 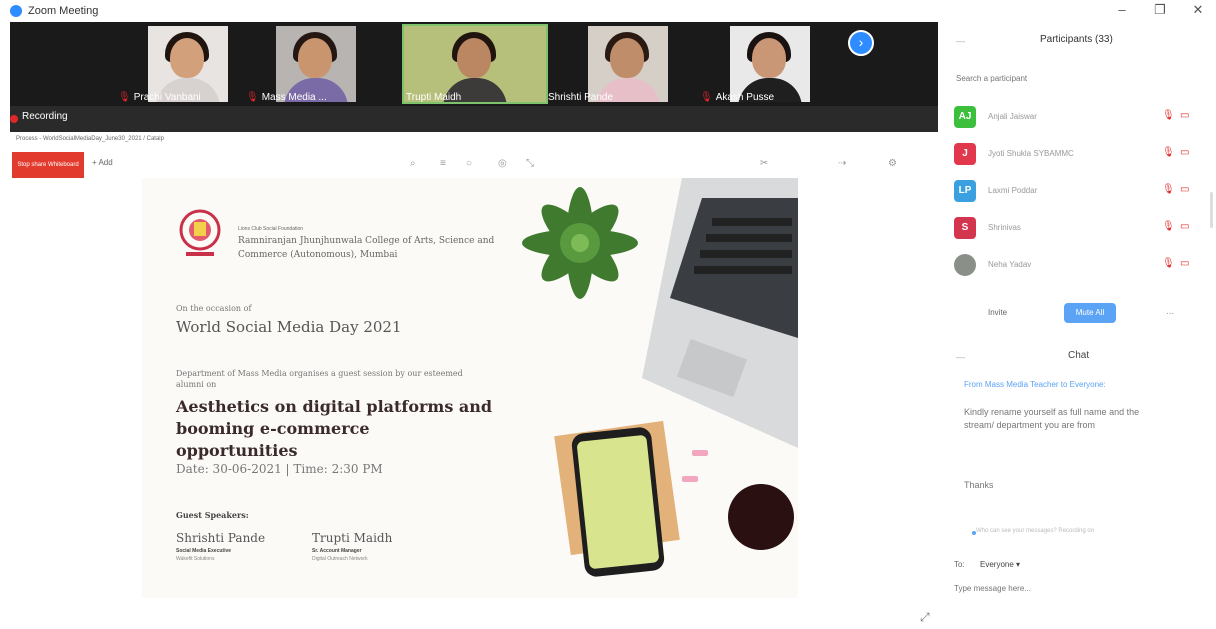 What do you see at coordinates (102, 162) in the screenshot?
I see `add-button: + Add` at bounding box center [102, 162].